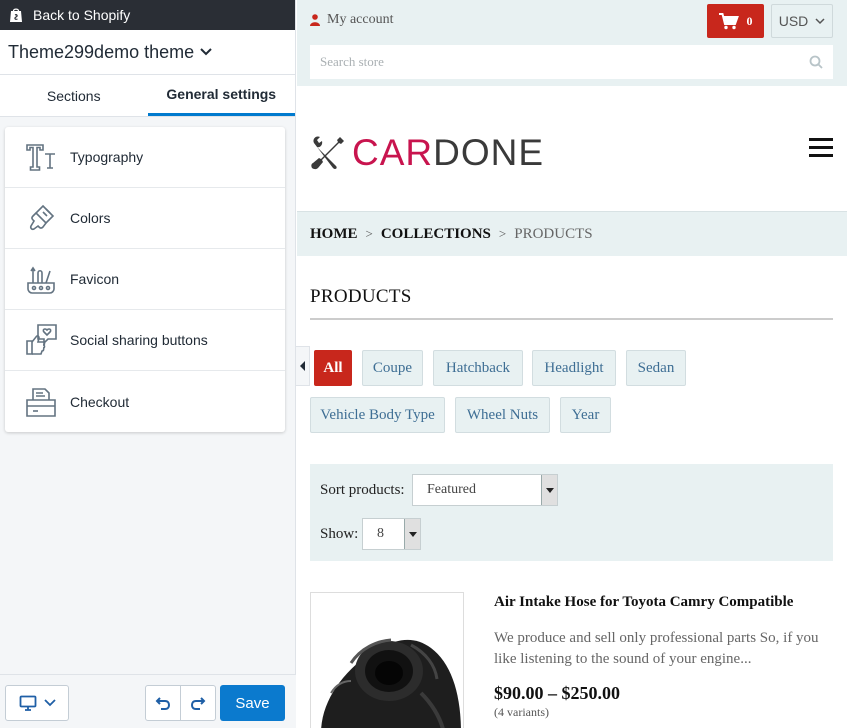 This screenshot has height=728, width=847. I want to click on logo-text-done: DONE, so click(489, 152).